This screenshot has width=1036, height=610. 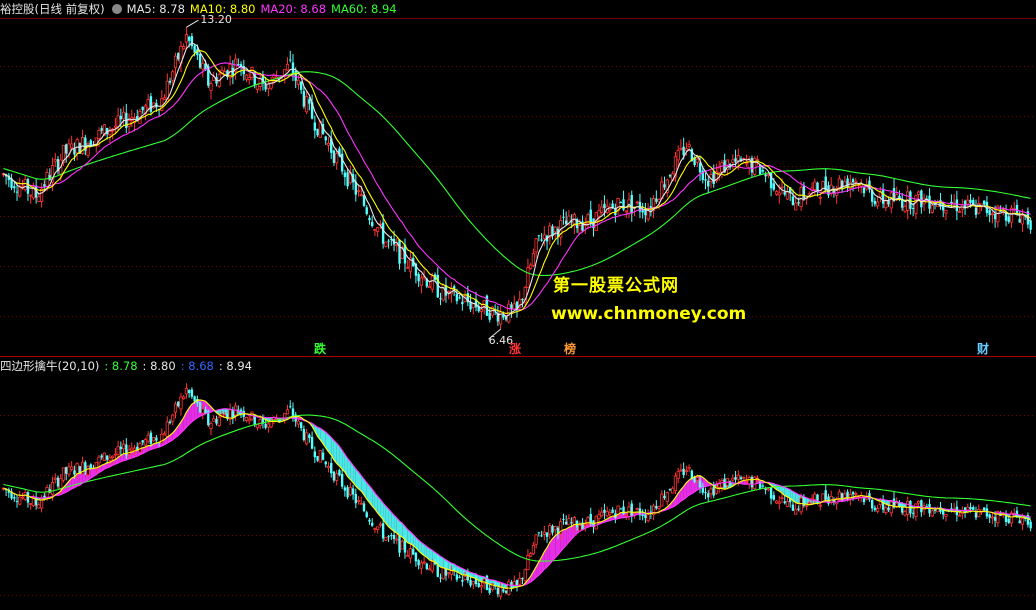 I want to click on settings-dot-icon, so click(x=116, y=9).